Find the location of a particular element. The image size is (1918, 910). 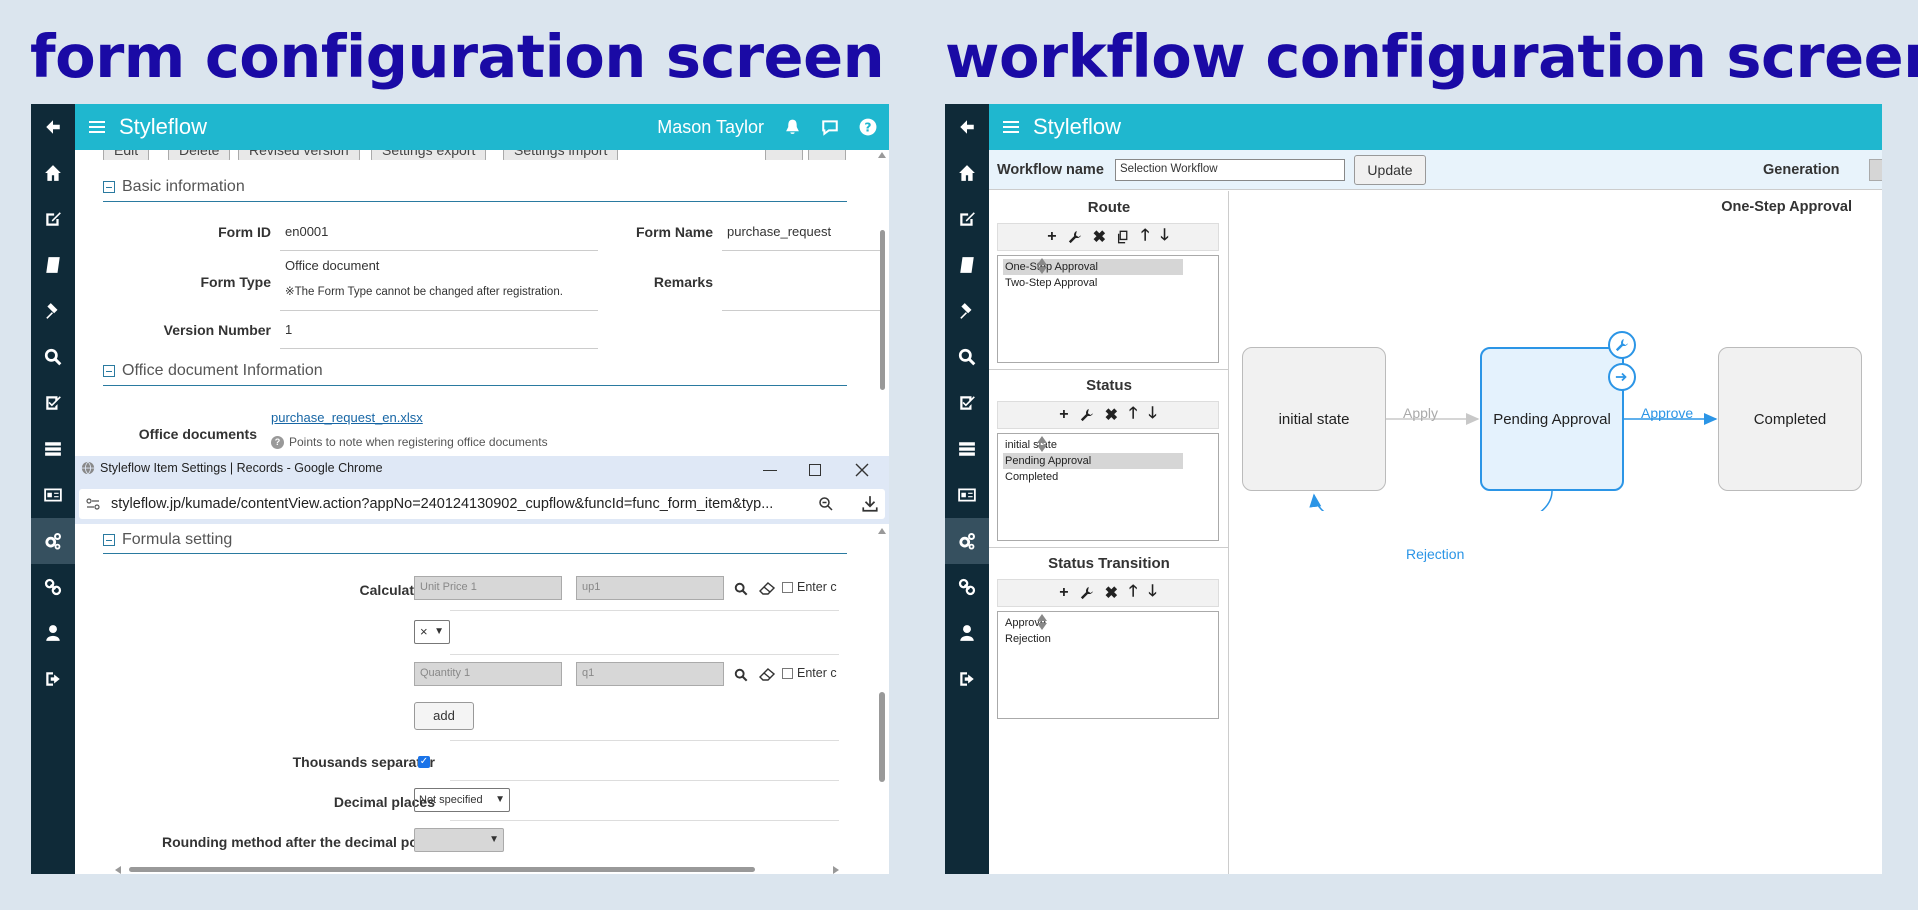

node-pending-approval: Pending Approval is located at coordinates (1552, 419).